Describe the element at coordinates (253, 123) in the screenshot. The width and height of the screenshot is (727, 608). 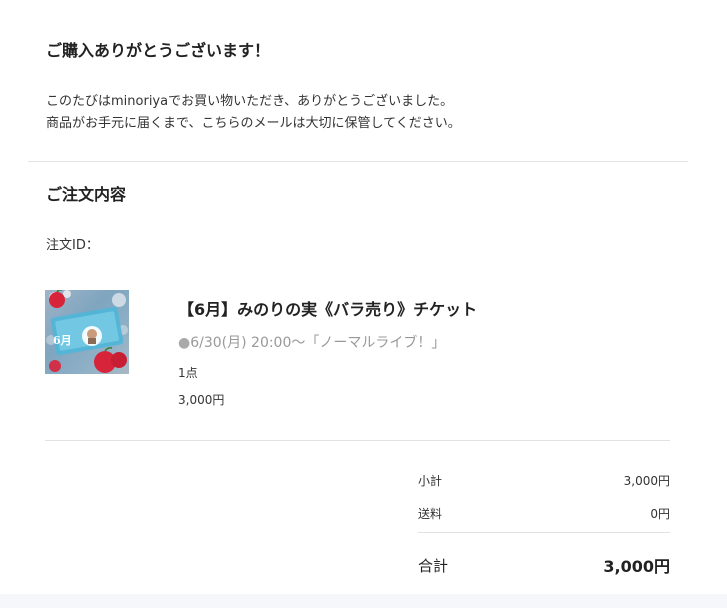
I see `message-line-2: 商品がお手元に届くまで、こちらのメールは大切に保管してください。` at that location.